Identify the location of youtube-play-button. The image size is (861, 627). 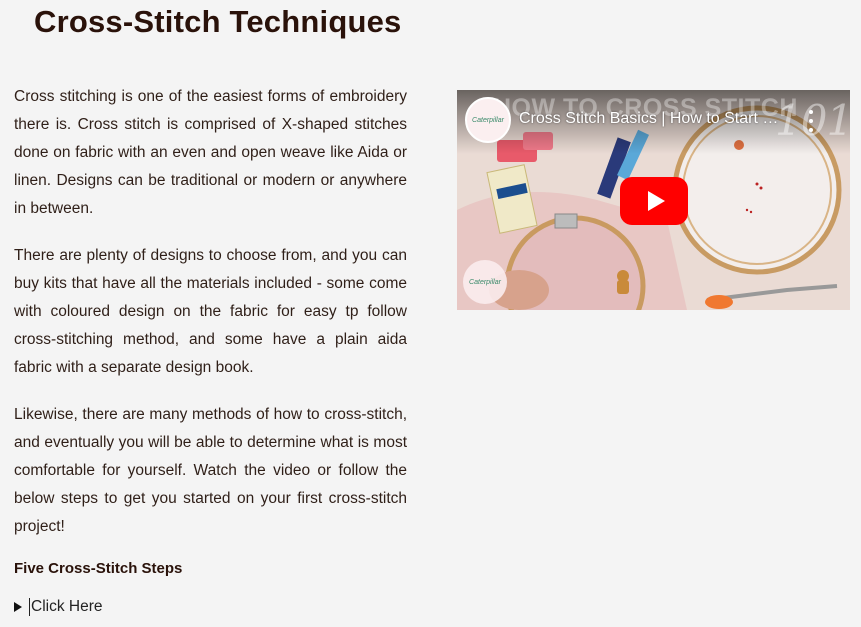
(654, 201).